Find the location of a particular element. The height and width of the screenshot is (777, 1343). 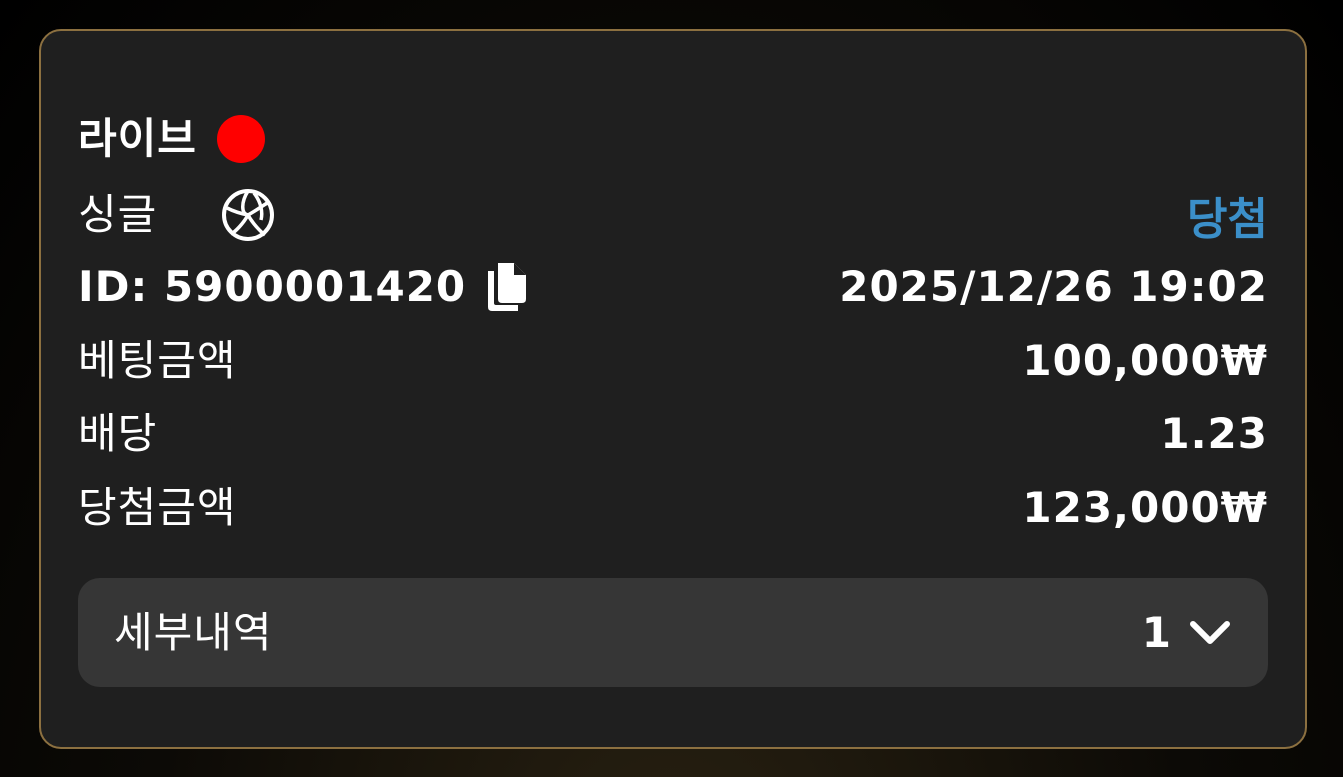

type-row: 싱글 당첨 is located at coordinates (673, 215).